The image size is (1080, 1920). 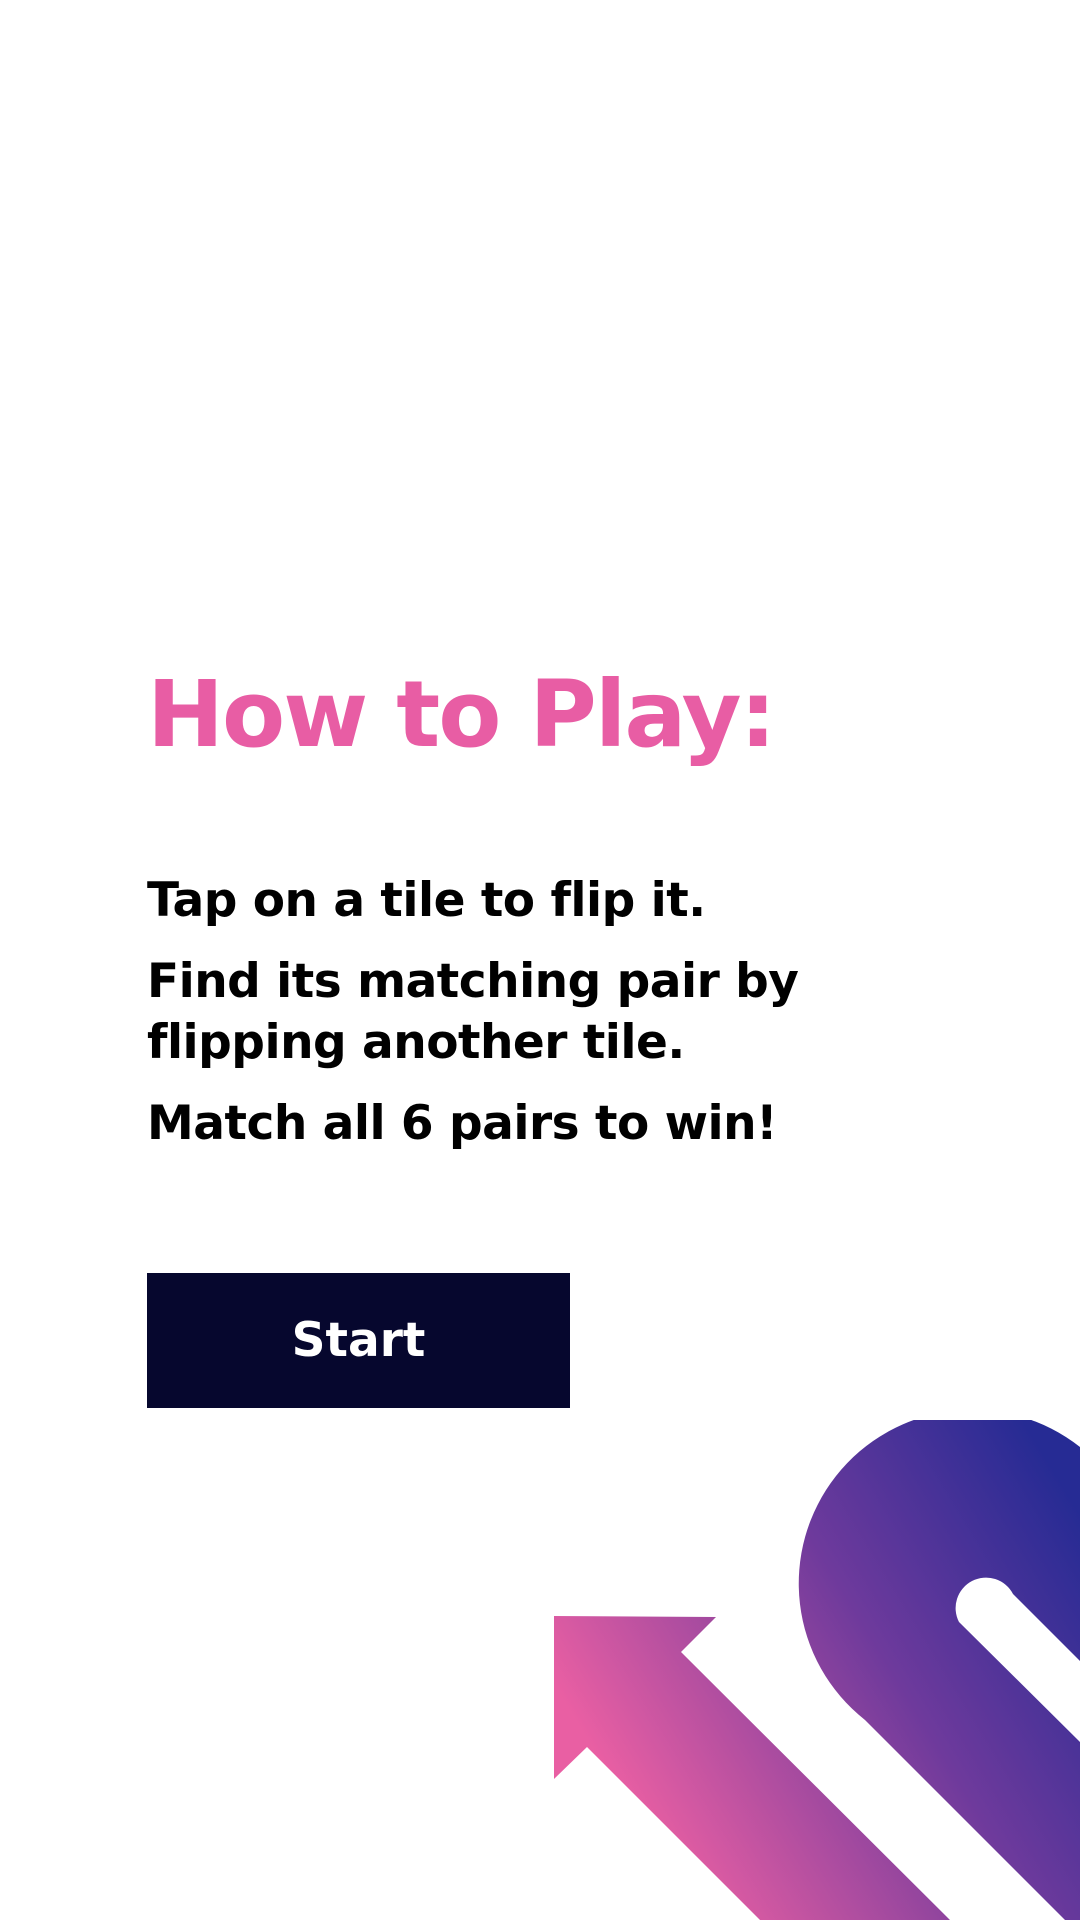 I want to click on instruction-tap: Tap on a tile to flip it., so click(x=426, y=900).